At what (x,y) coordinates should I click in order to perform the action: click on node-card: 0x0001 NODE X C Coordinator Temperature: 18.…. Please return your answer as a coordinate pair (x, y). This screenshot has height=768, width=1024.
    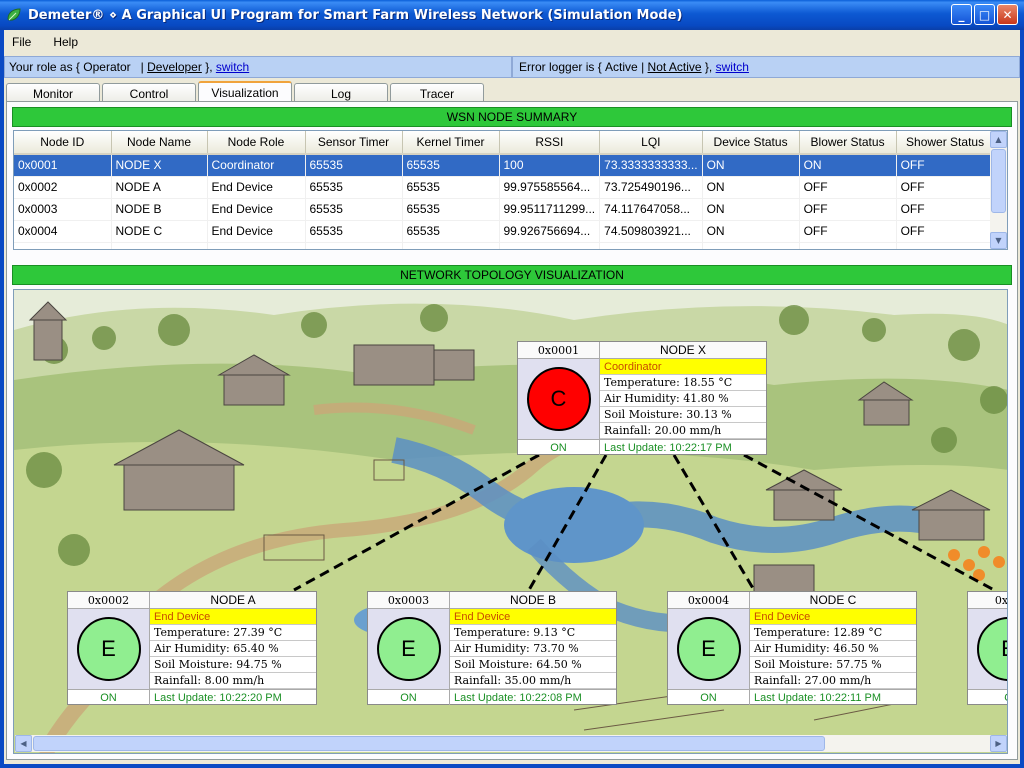
    Looking at the image, I should click on (642, 398).